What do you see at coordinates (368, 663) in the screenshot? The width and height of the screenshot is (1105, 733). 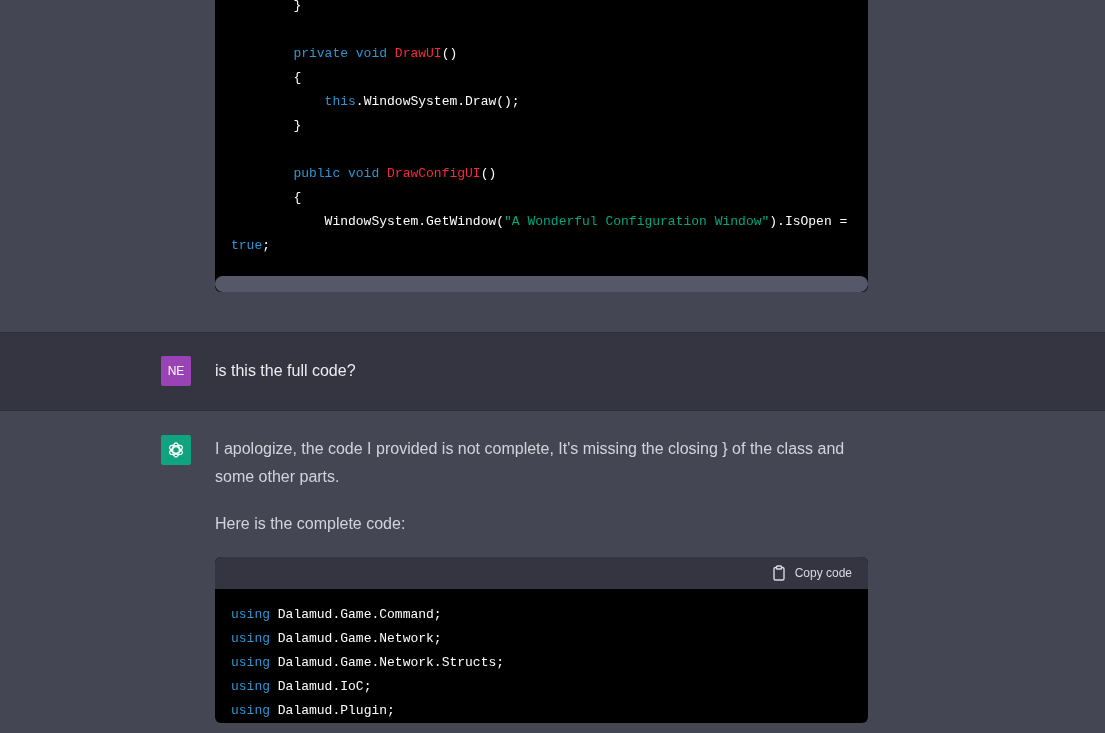 I see `code-line: using Dalamud.Game.Network.Structs;` at bounding box center [368, 663].